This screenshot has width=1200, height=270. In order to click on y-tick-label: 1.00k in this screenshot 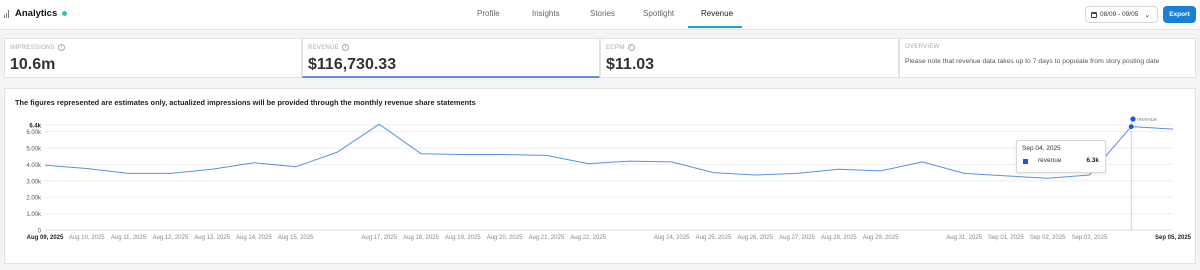, I will do `click(34, 215)`.